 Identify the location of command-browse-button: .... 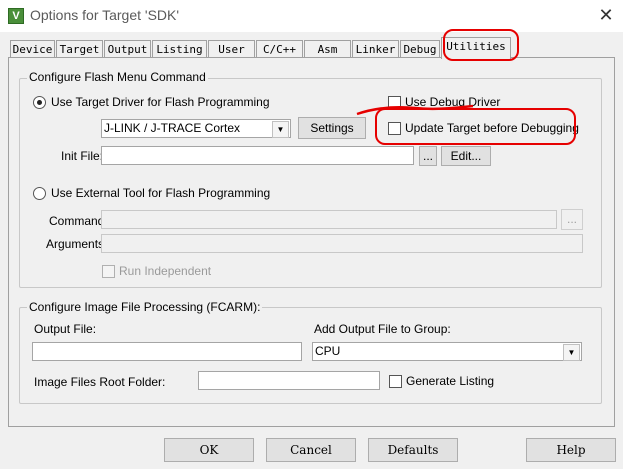
(572, 219).